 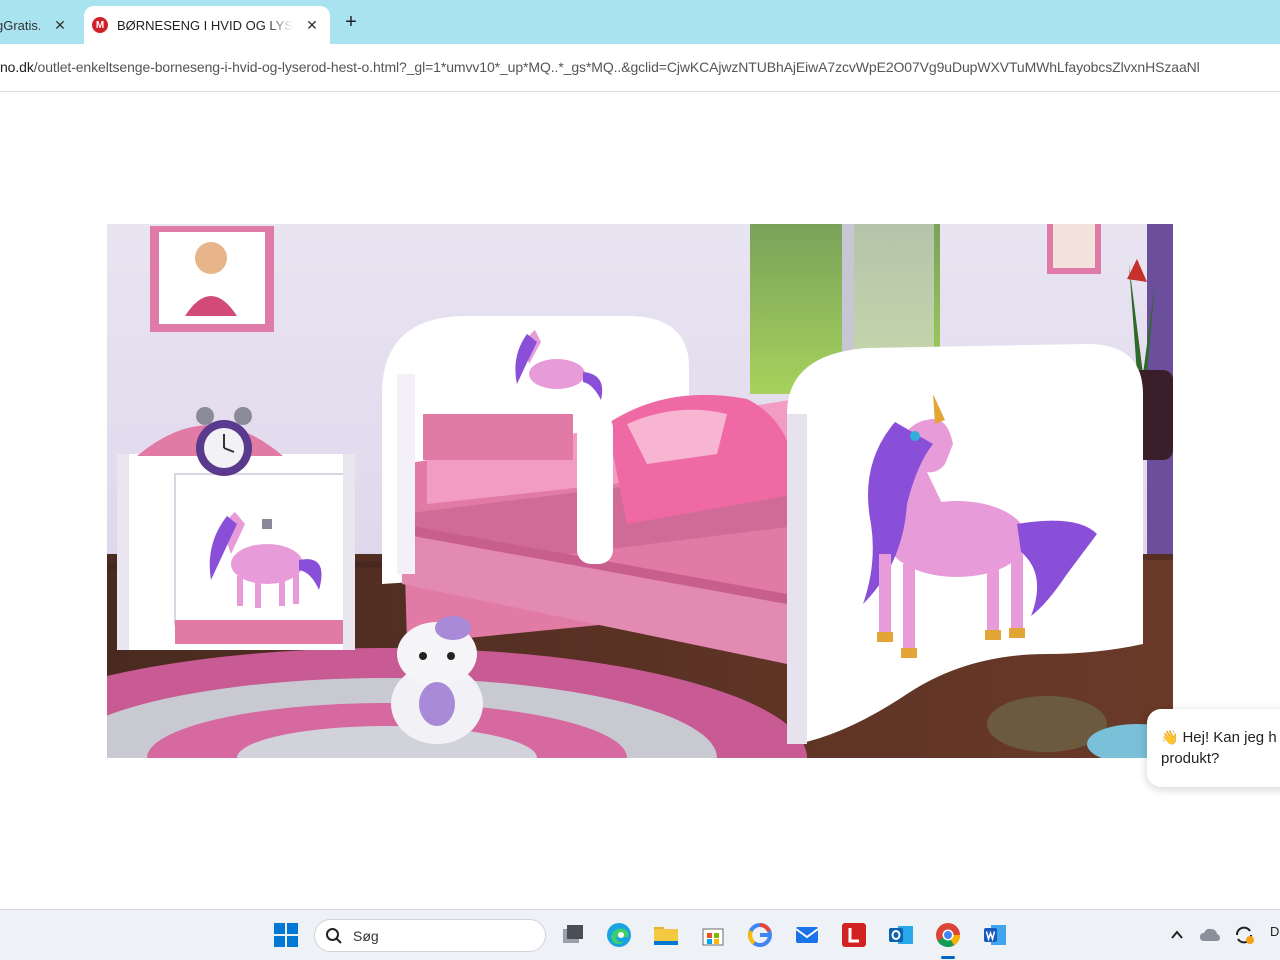 What do you see at coordinates (760, 935) in the screenshot?
I see `google-icon` at bounding box center [760, 935].